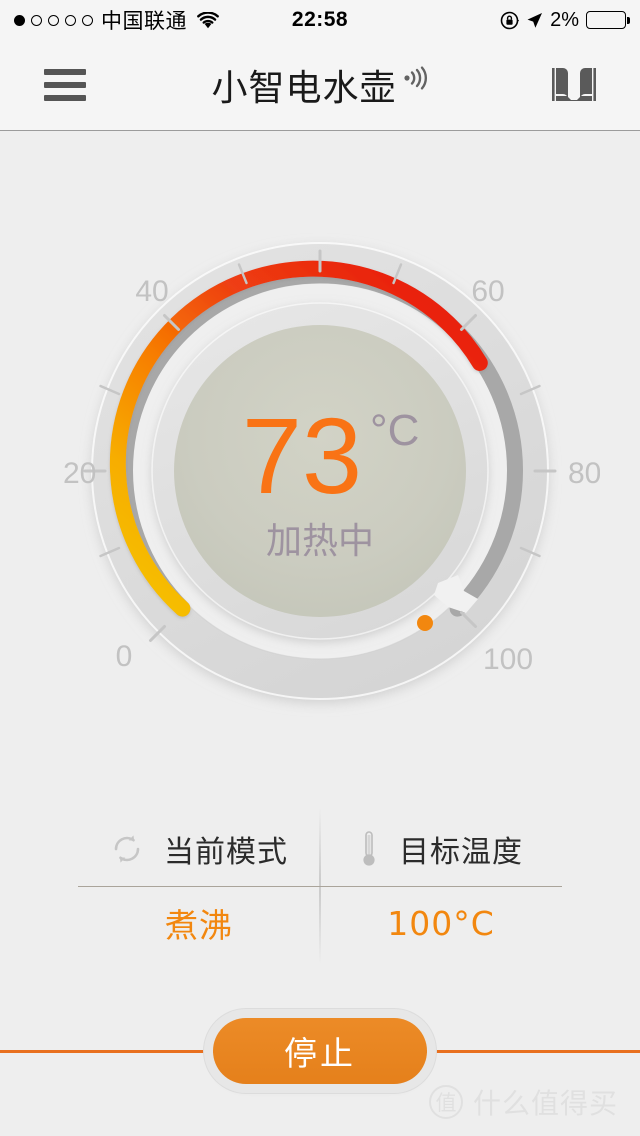  What do you see at coordinates (415, 78) in the screenshot?
I see `wave-signal-icon` at bounding box center [415, 78].